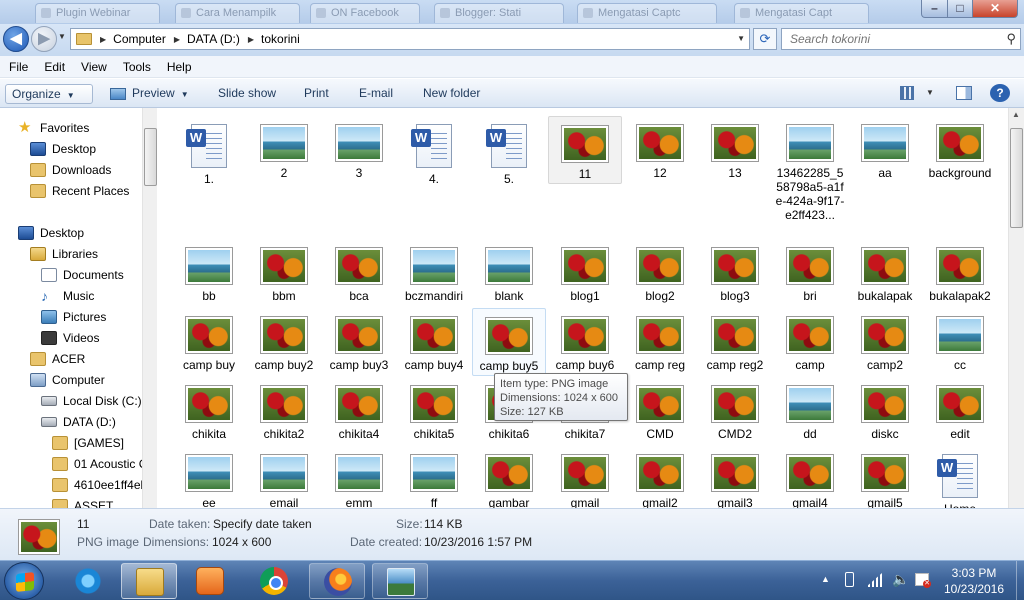 The width and height of the screenshot is (1024, 600). I want to click on file-item: camp2, so click(885, 341).